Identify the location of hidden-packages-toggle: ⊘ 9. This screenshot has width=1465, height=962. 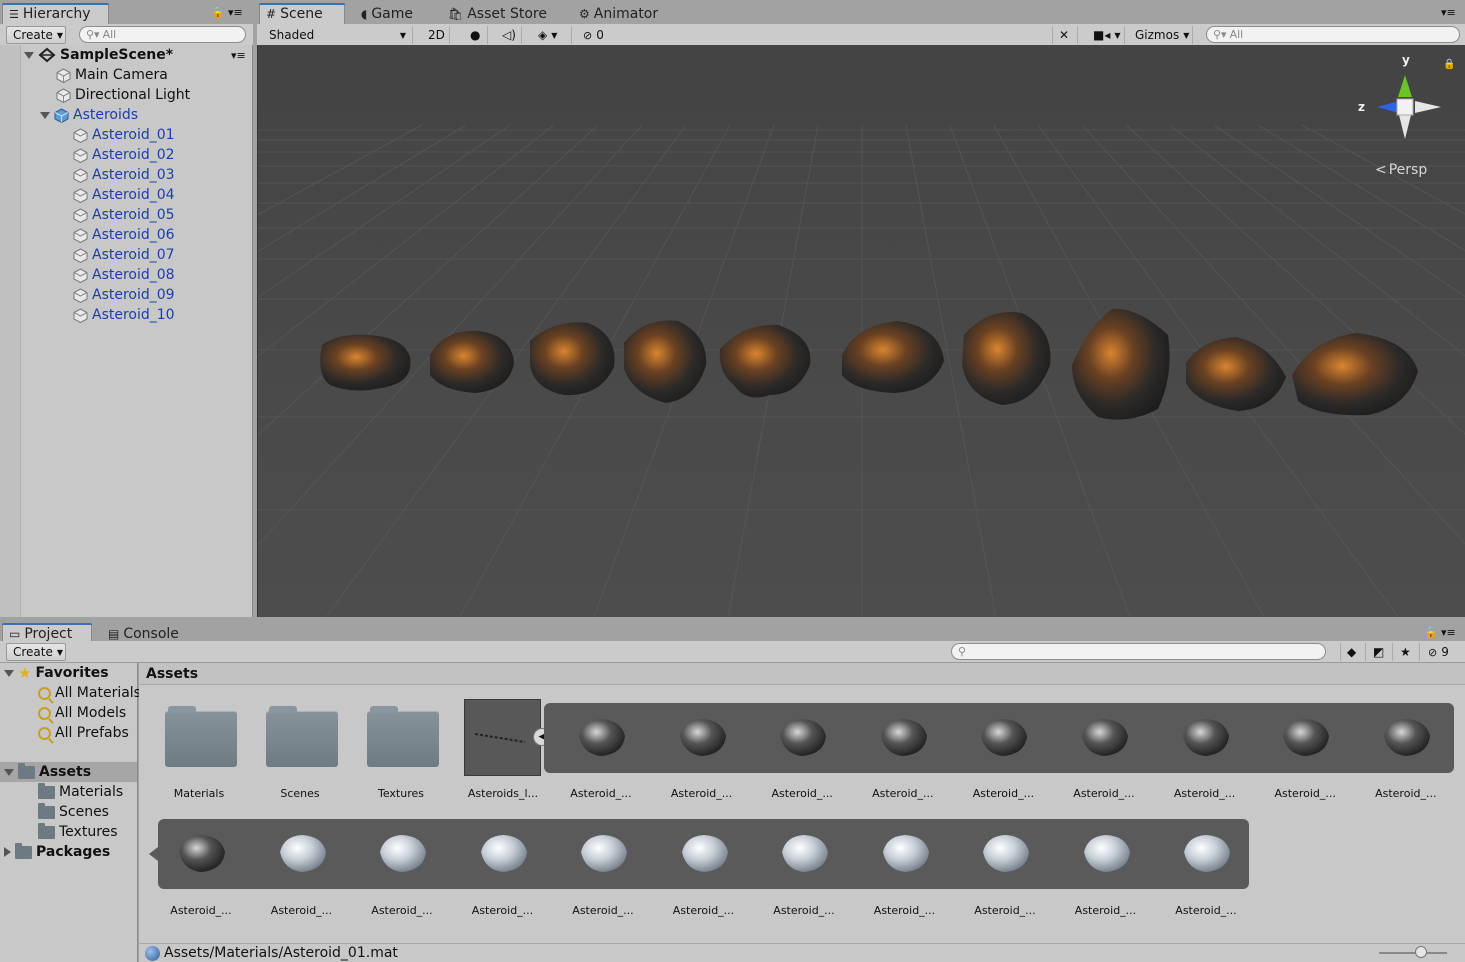
(1441, 652).